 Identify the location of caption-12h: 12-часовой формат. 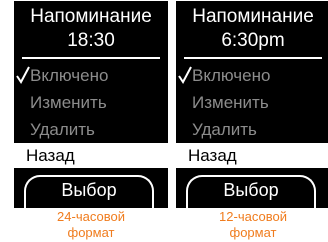
(252, 225).